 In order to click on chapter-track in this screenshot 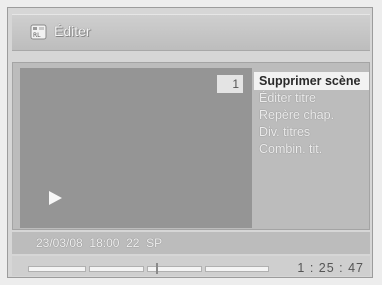, I will do `click(150, 268)`.